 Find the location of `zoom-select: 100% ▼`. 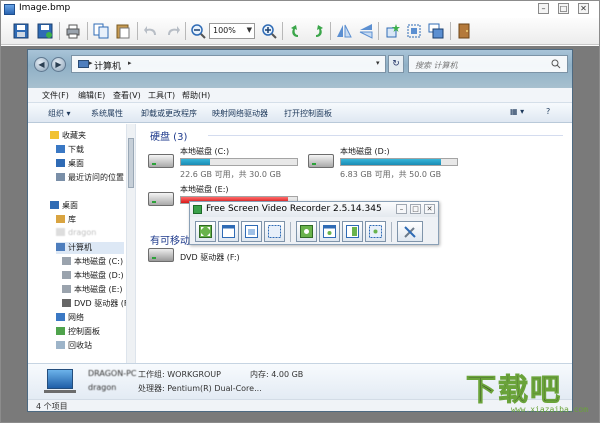

zoom-select: 100% ▼ is located at coordinates (232, 31).